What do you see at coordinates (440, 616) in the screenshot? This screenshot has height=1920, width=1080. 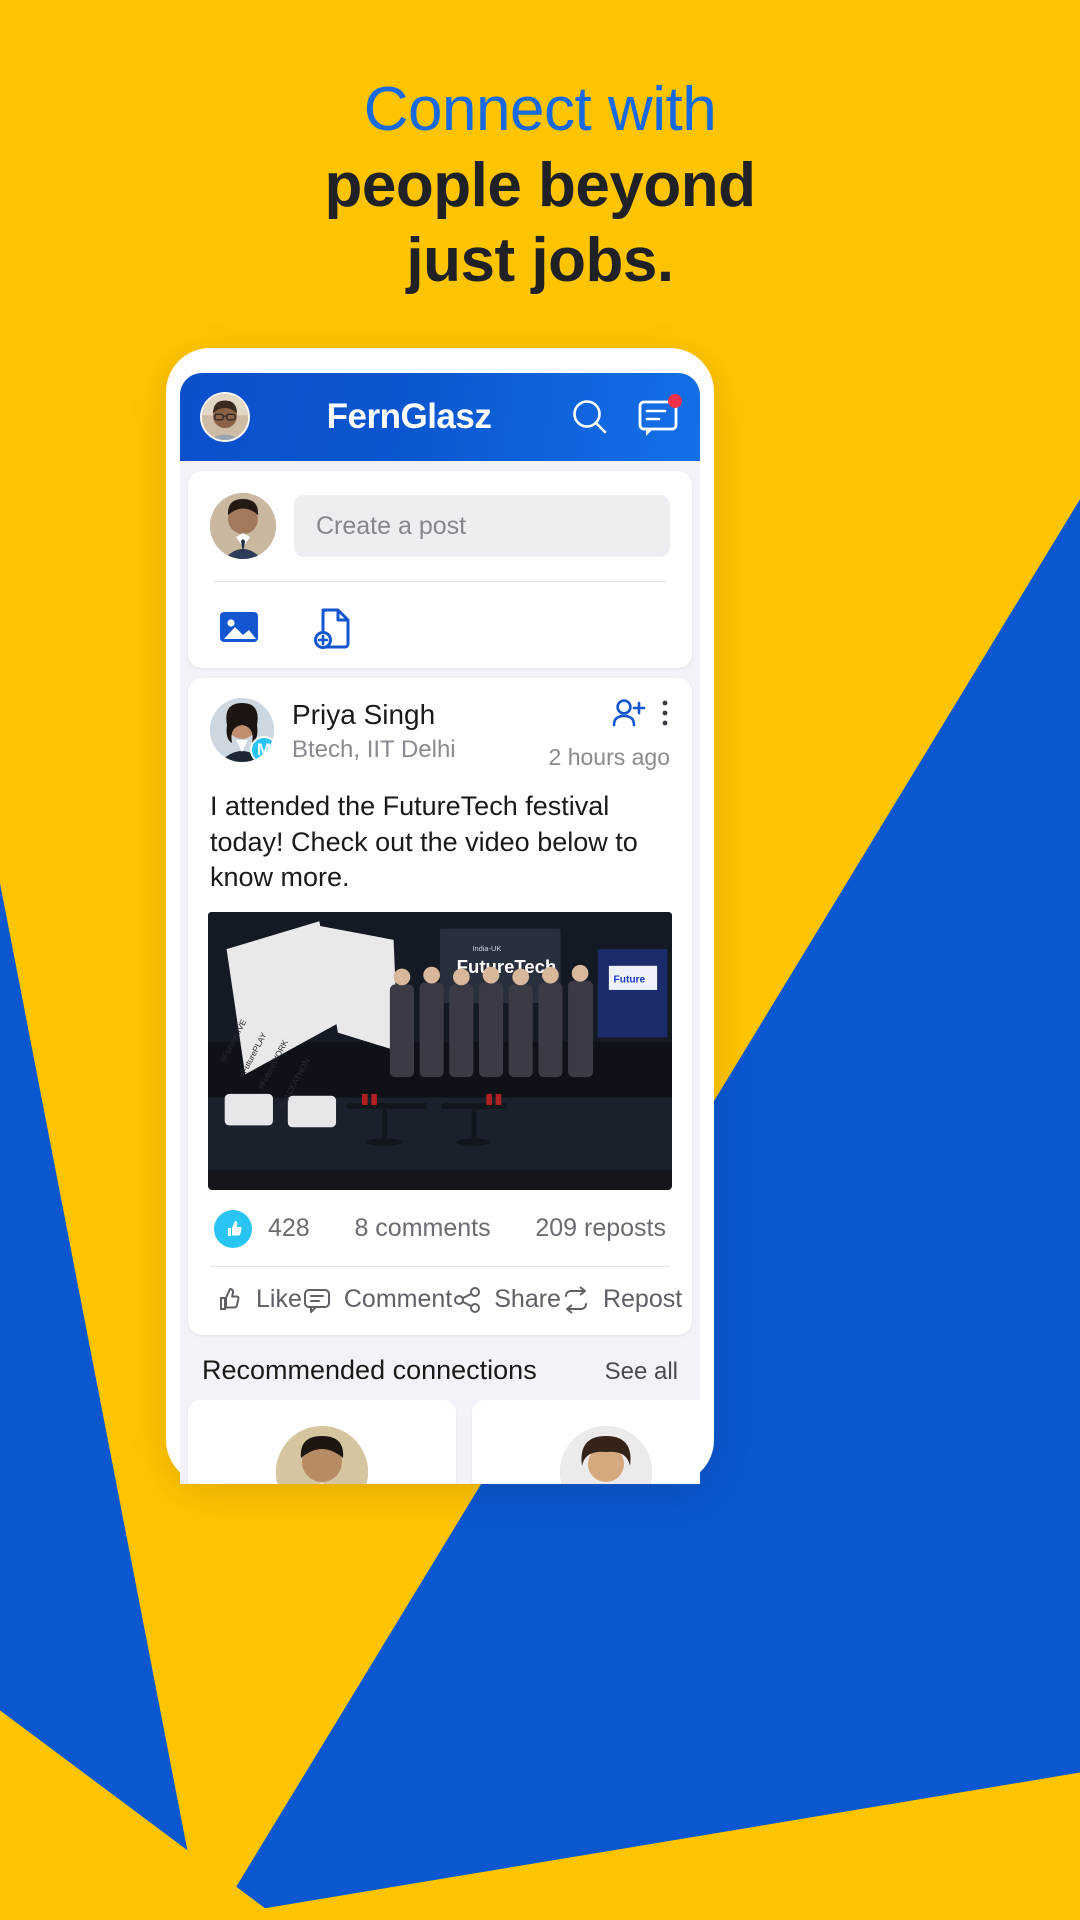 I see `create-post-actions` at bounding box center [440, 616].